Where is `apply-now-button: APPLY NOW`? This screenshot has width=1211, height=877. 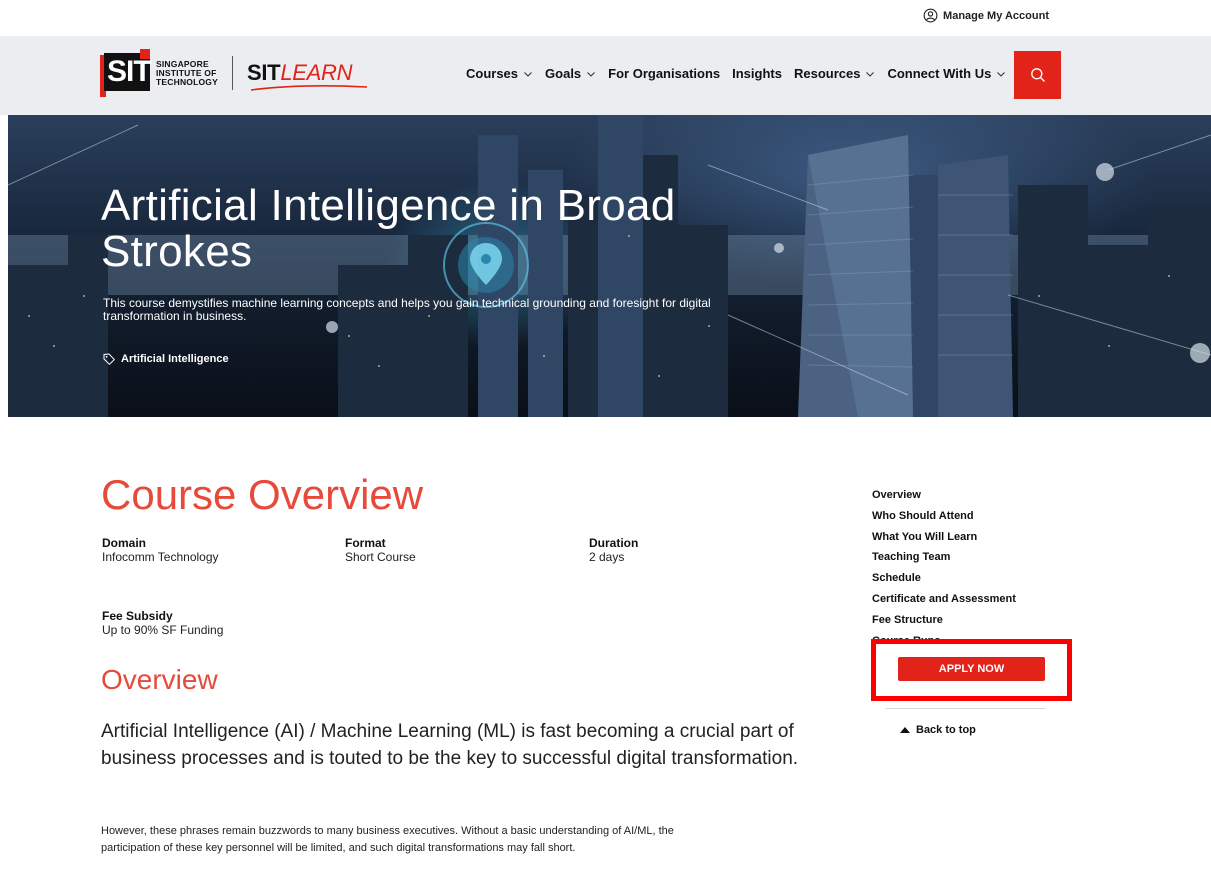 apply-now-button: APPLY NOW is located at coordinates (971, 669).